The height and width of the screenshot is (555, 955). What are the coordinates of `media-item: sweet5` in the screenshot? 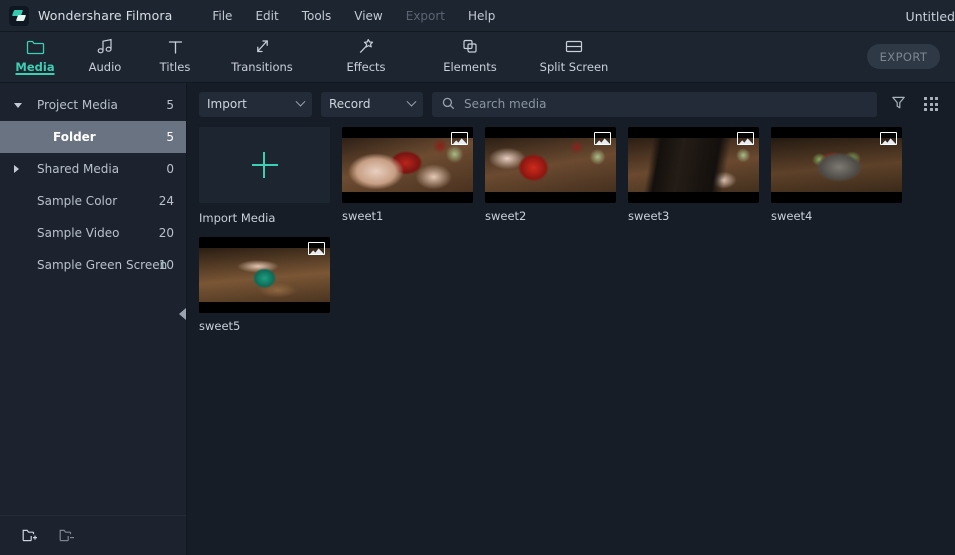 It's located at (264, 285).